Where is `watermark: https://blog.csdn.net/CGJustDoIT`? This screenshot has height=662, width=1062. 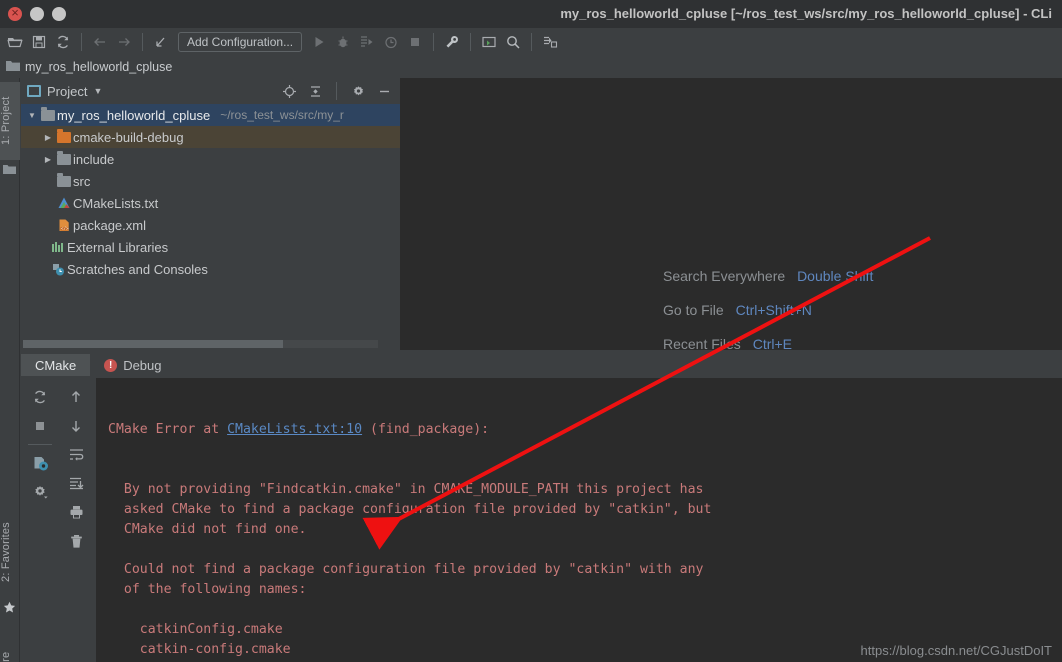 watermark: https://blog.csdn.net/CGJustDoIT is located at coordinates (956, 650).